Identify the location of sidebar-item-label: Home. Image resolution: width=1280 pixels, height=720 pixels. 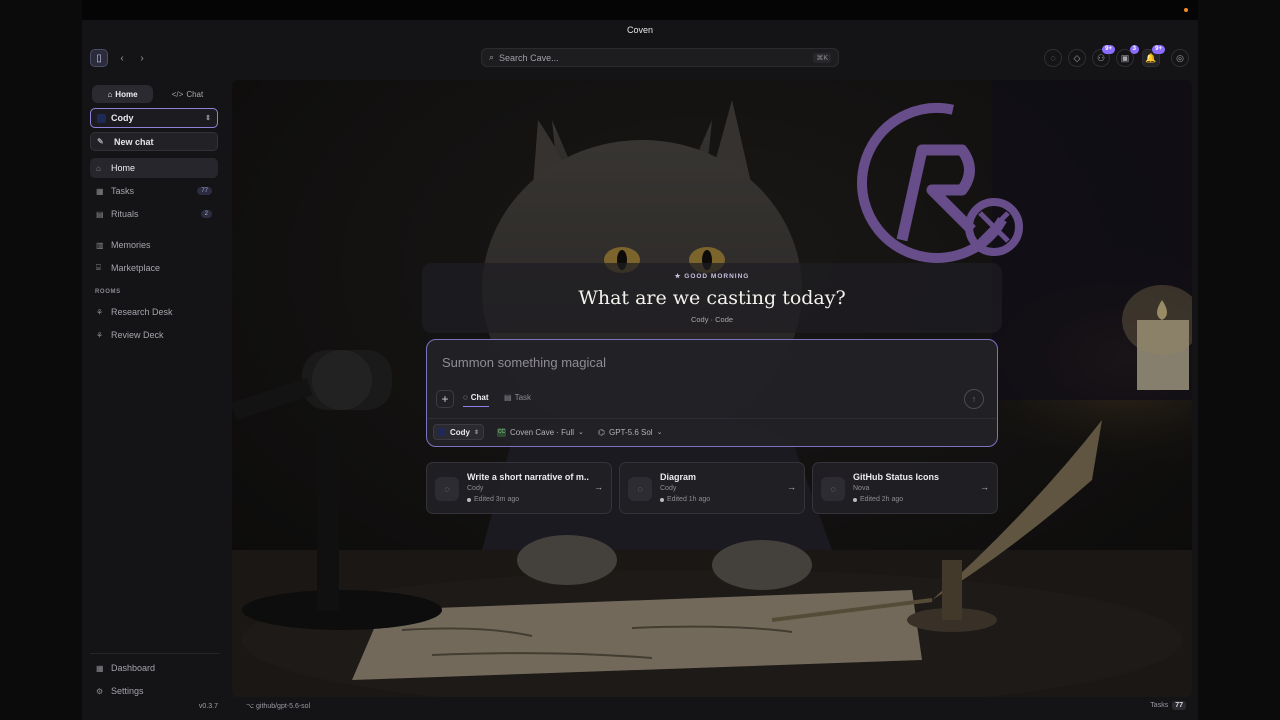
(123, 168).